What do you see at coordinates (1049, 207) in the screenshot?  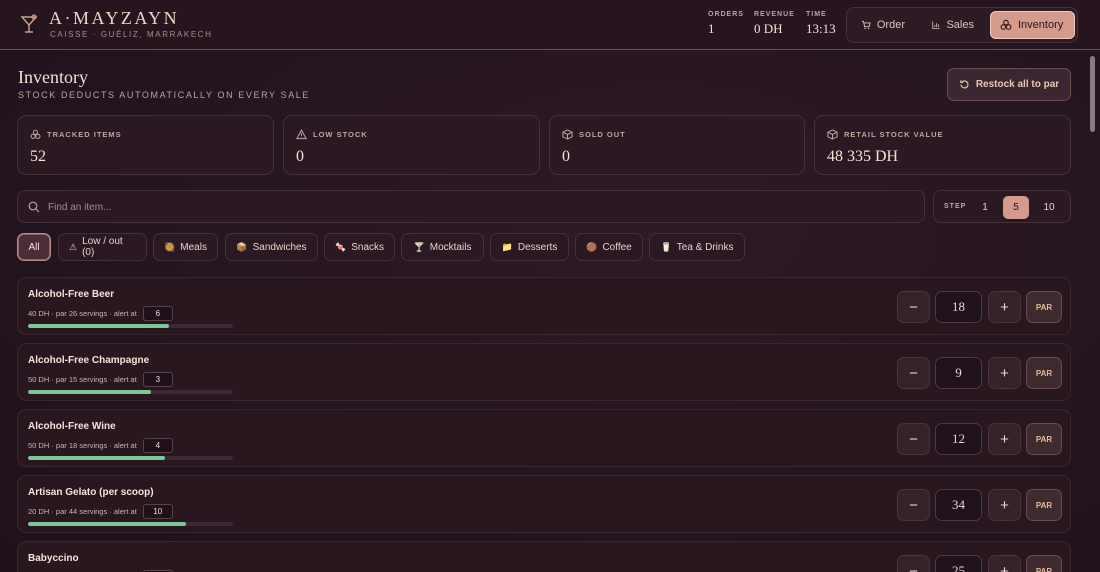 I see `step-option-10: 10` at bounding box center [1049, 207].